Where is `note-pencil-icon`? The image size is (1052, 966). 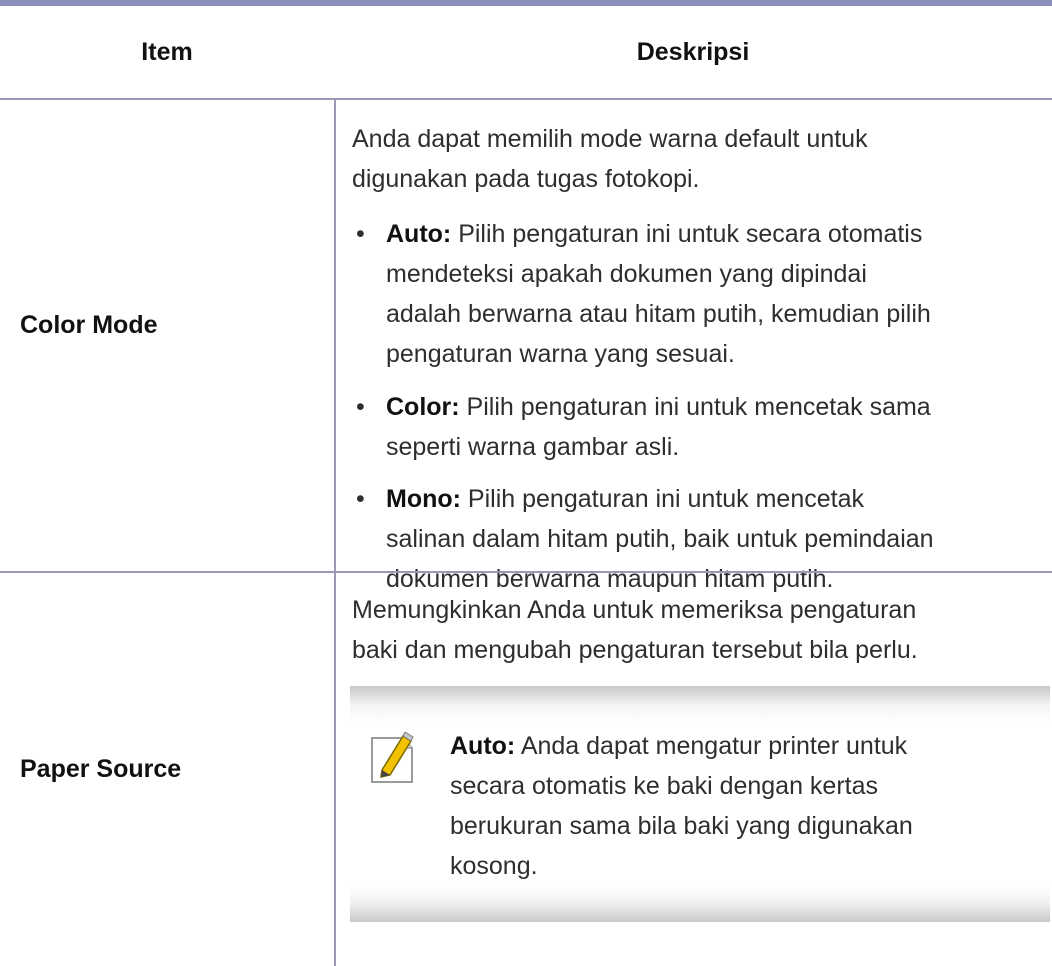
note-pencil-icon is located at coordinates (392, 757).